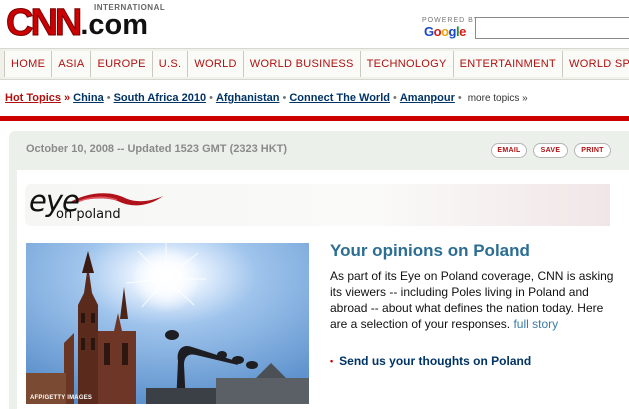 The width and height of the screenshot is (629, 409). I want to click on nav-item-us: U.S., so click(170, 64).